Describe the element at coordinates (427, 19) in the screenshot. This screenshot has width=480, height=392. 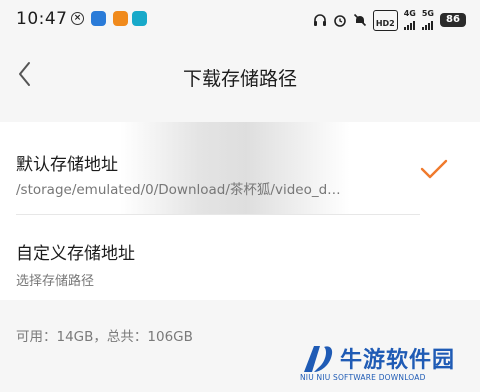
I see `signal-5g-icon: 5G` at that location.